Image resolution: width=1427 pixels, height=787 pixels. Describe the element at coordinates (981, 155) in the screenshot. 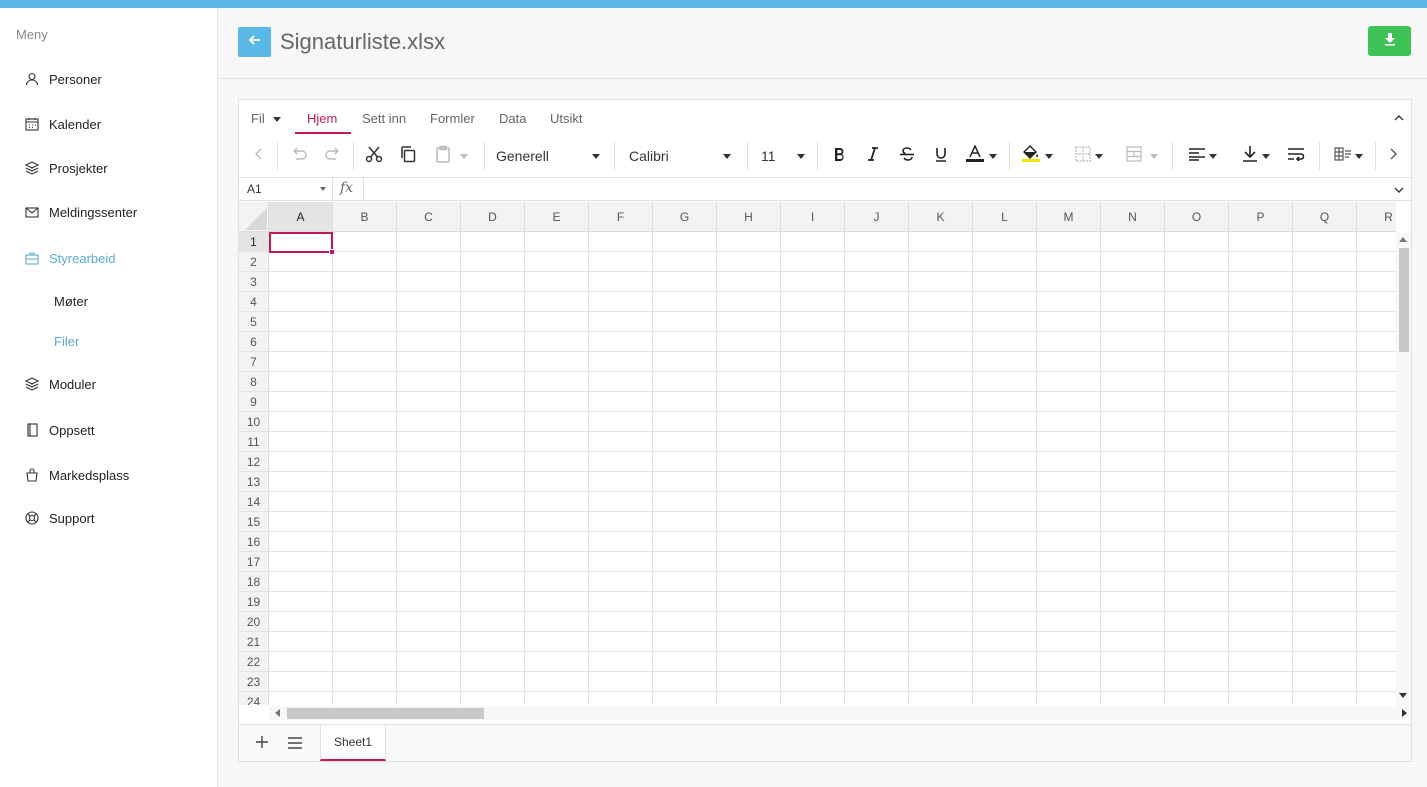

I see `font-color-button` at that location.